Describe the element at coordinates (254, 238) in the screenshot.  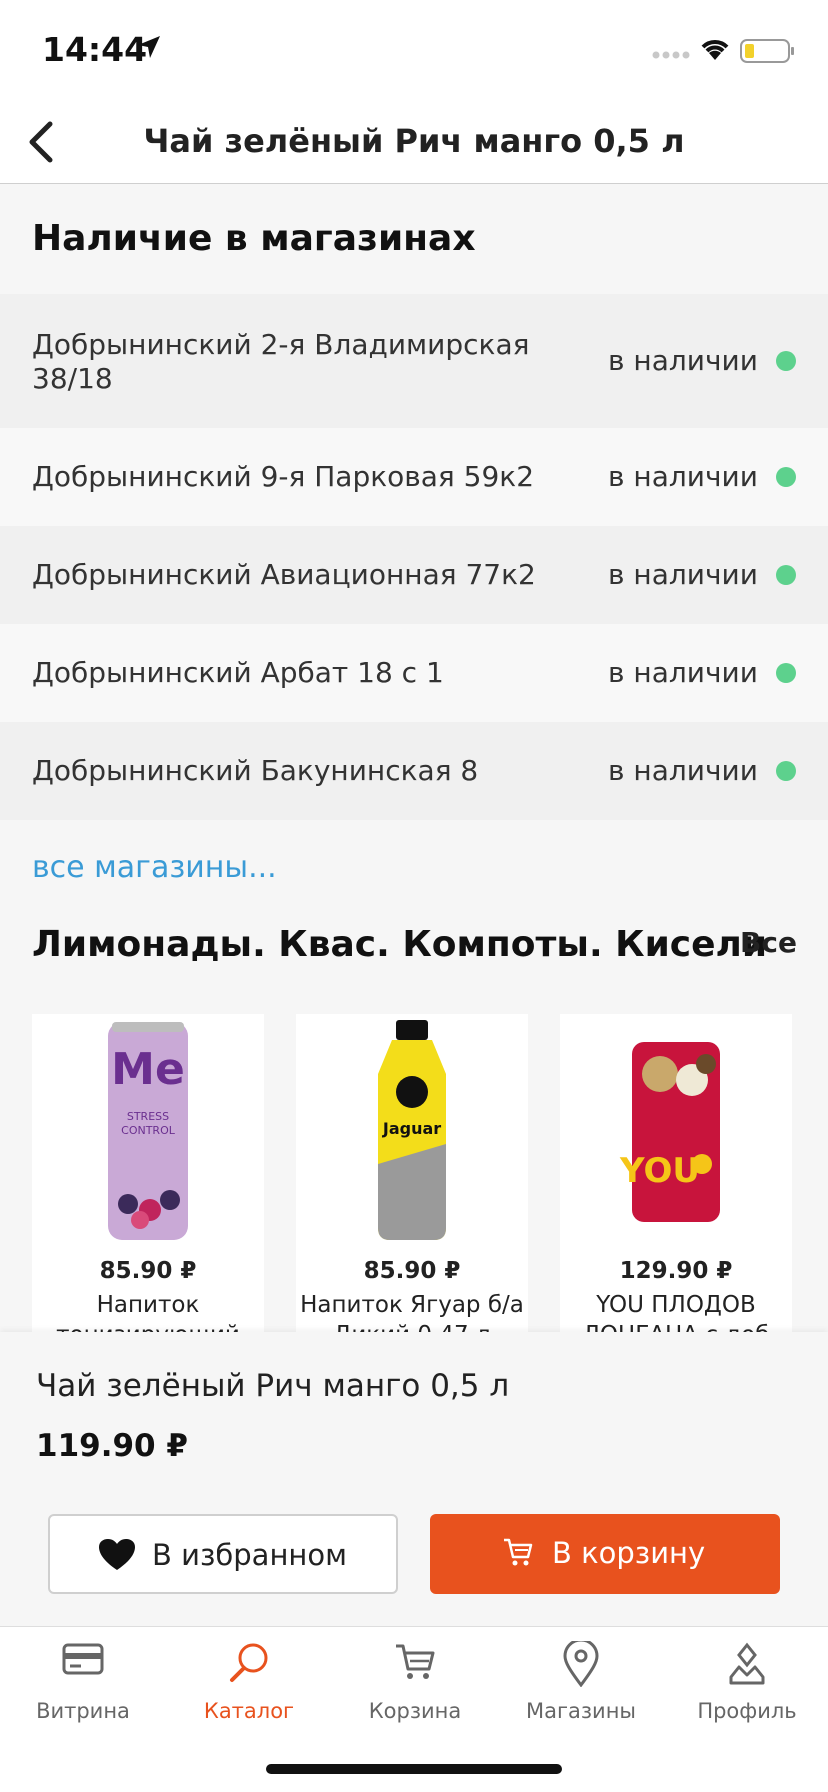
I see `availability-title: Наличие в магазинах` at that location.